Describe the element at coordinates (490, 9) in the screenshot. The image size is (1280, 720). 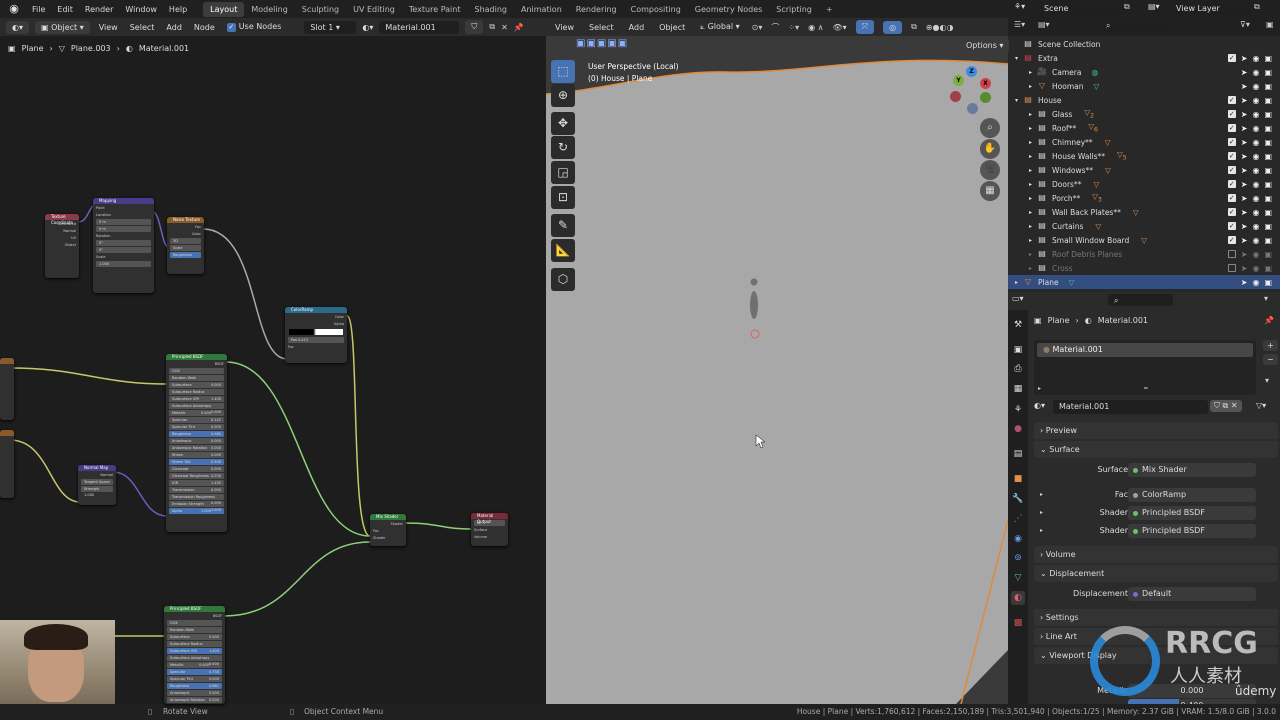
I see `tab-shading: Shading` at that location.